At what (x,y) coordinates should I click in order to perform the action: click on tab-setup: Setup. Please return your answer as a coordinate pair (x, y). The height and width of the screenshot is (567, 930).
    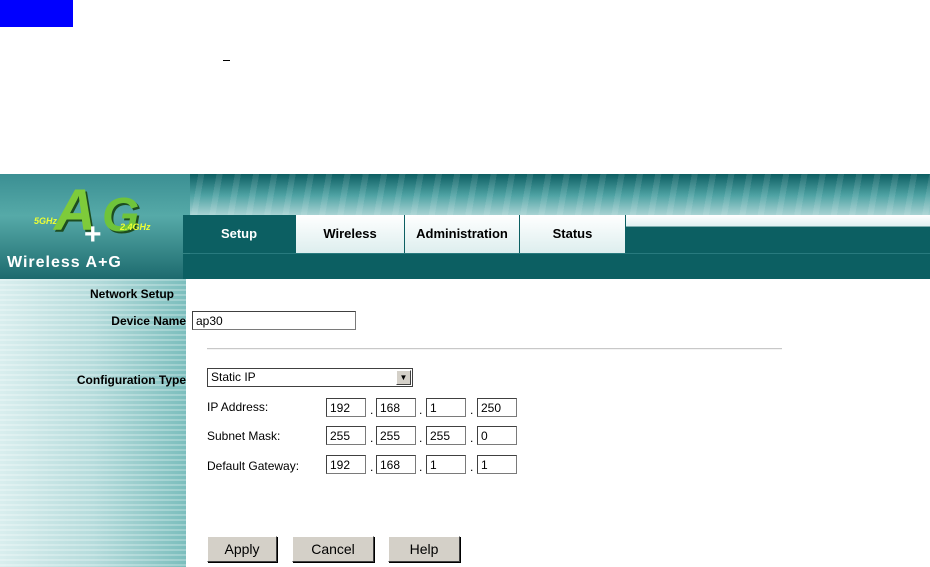
    Looking at the image, I should click on (239, 234).